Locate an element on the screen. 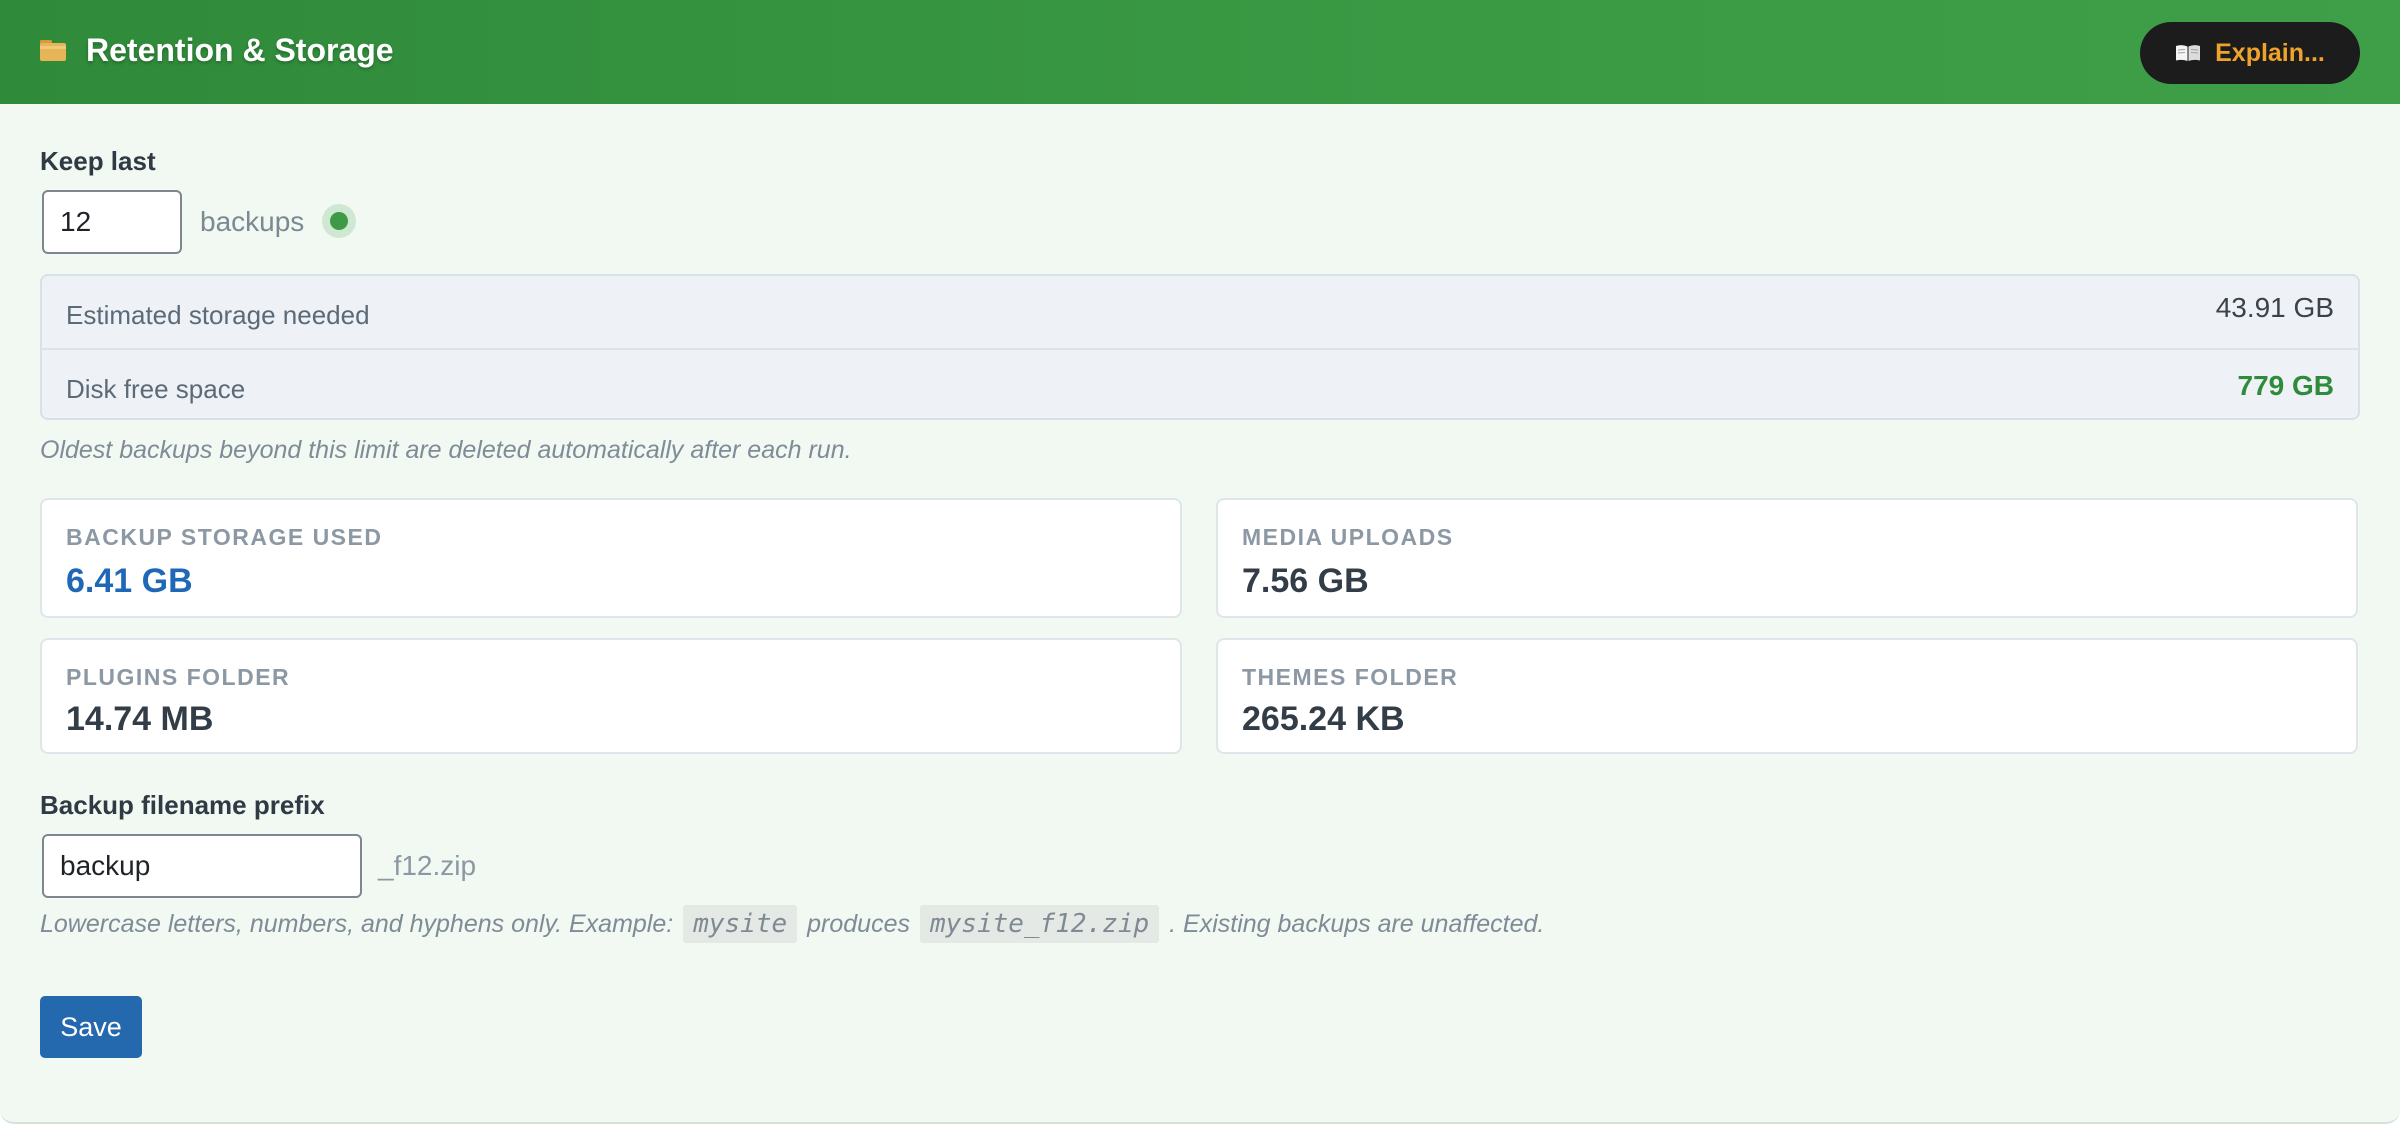 Image resolution: width=2400 pixels, height=1124 pixels. prefix-help-part3: . Existing backups are unaffected. is located at coordinates (1357, 923).